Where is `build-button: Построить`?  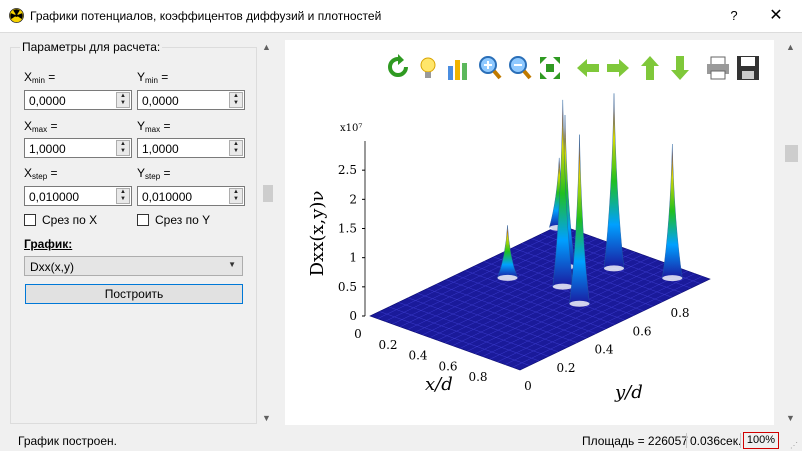 build-button: Построить is located at coordinates (134, 294).